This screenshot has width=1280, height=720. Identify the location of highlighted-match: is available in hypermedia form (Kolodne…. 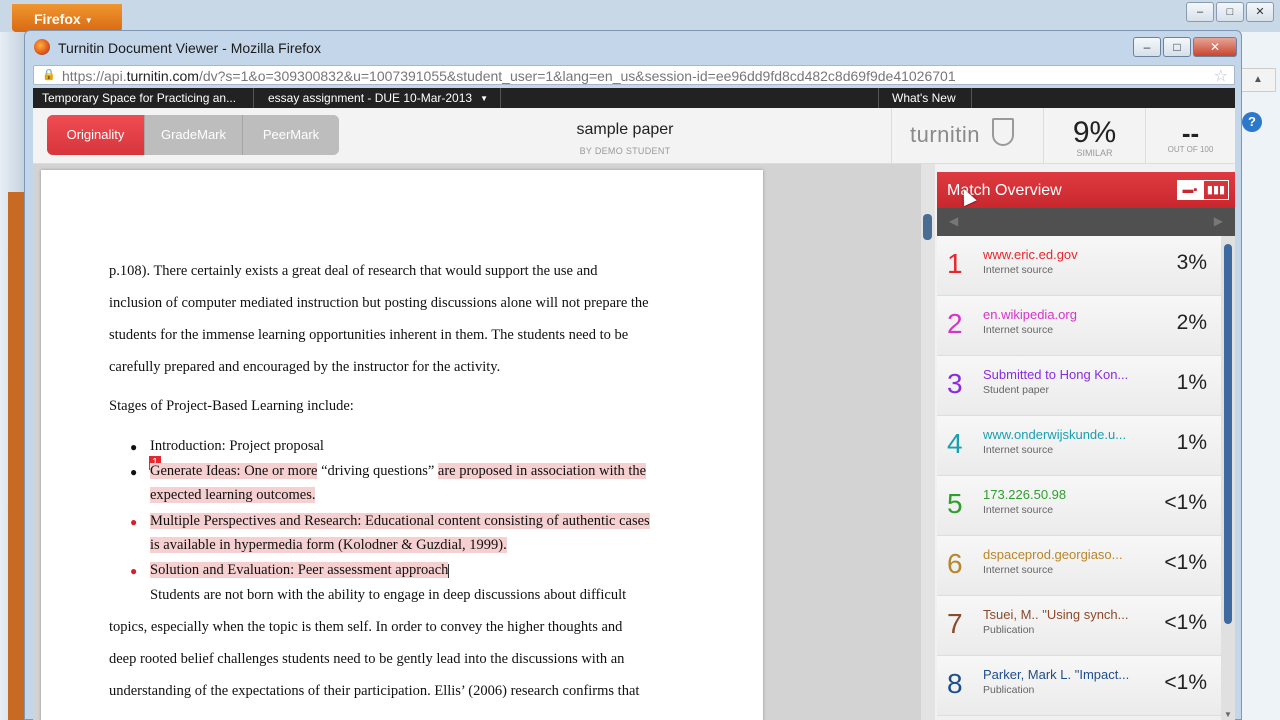
(328, 545).